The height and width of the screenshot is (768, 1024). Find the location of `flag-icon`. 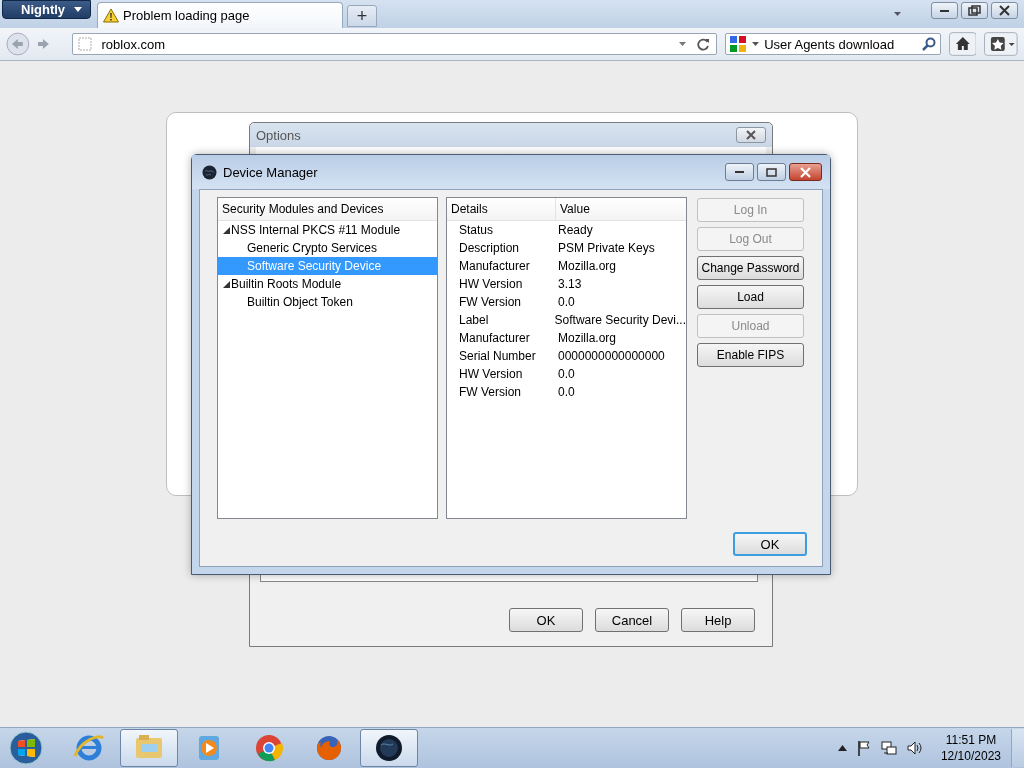

flag-icon is located at coordinates (863, 748).